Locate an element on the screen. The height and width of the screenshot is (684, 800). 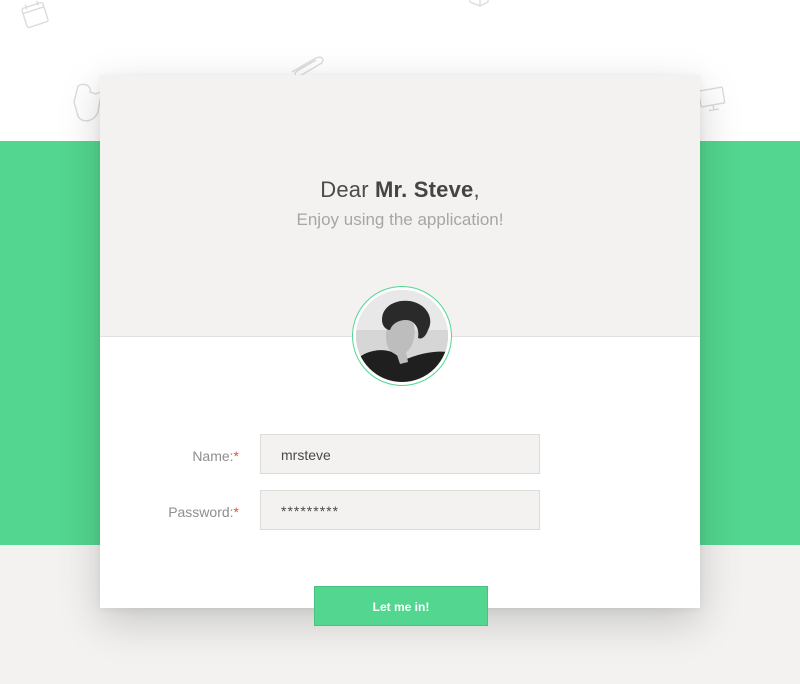
greeting-prefix: Dear is located at coordinates (348, 189).